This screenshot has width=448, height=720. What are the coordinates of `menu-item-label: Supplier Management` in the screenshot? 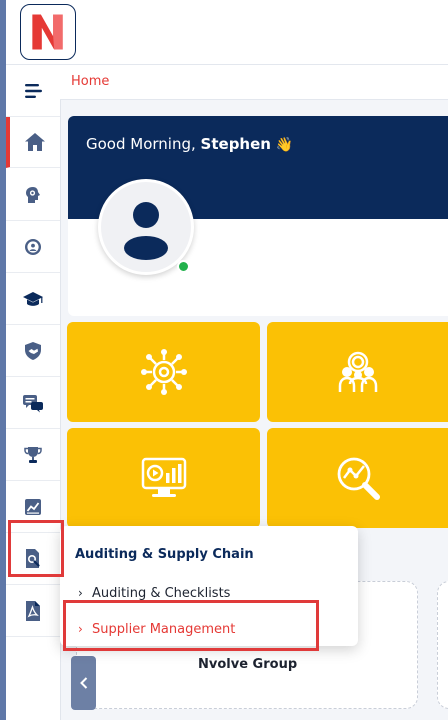 It's located at (164, 629).